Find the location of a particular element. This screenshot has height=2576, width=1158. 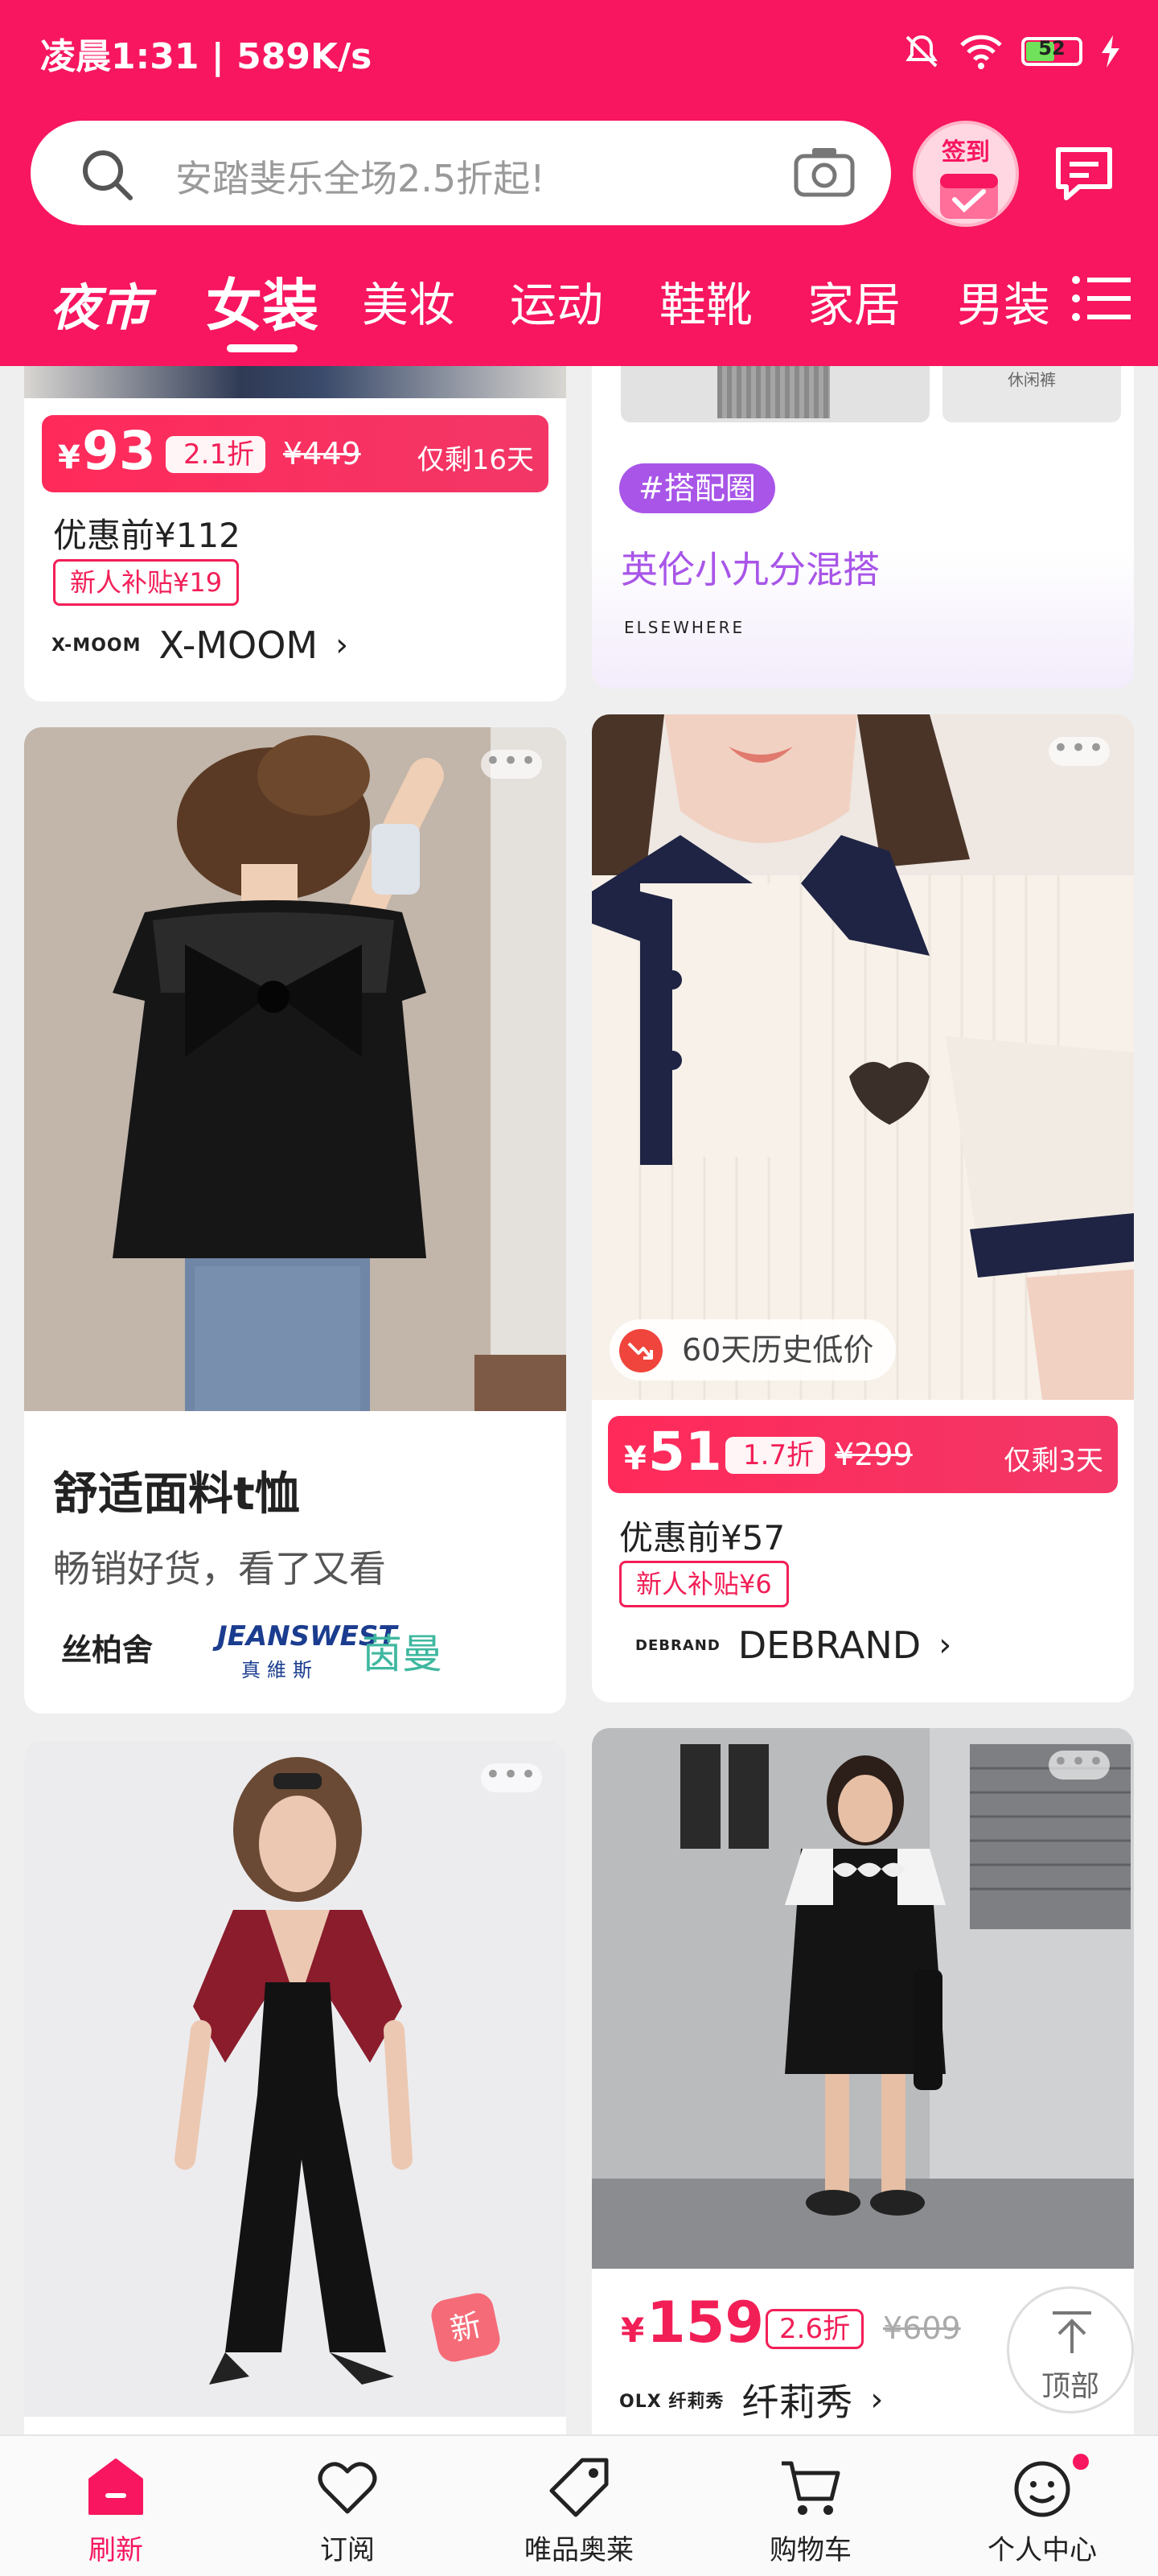

heart-icon is located at coordinates (347, 2488).